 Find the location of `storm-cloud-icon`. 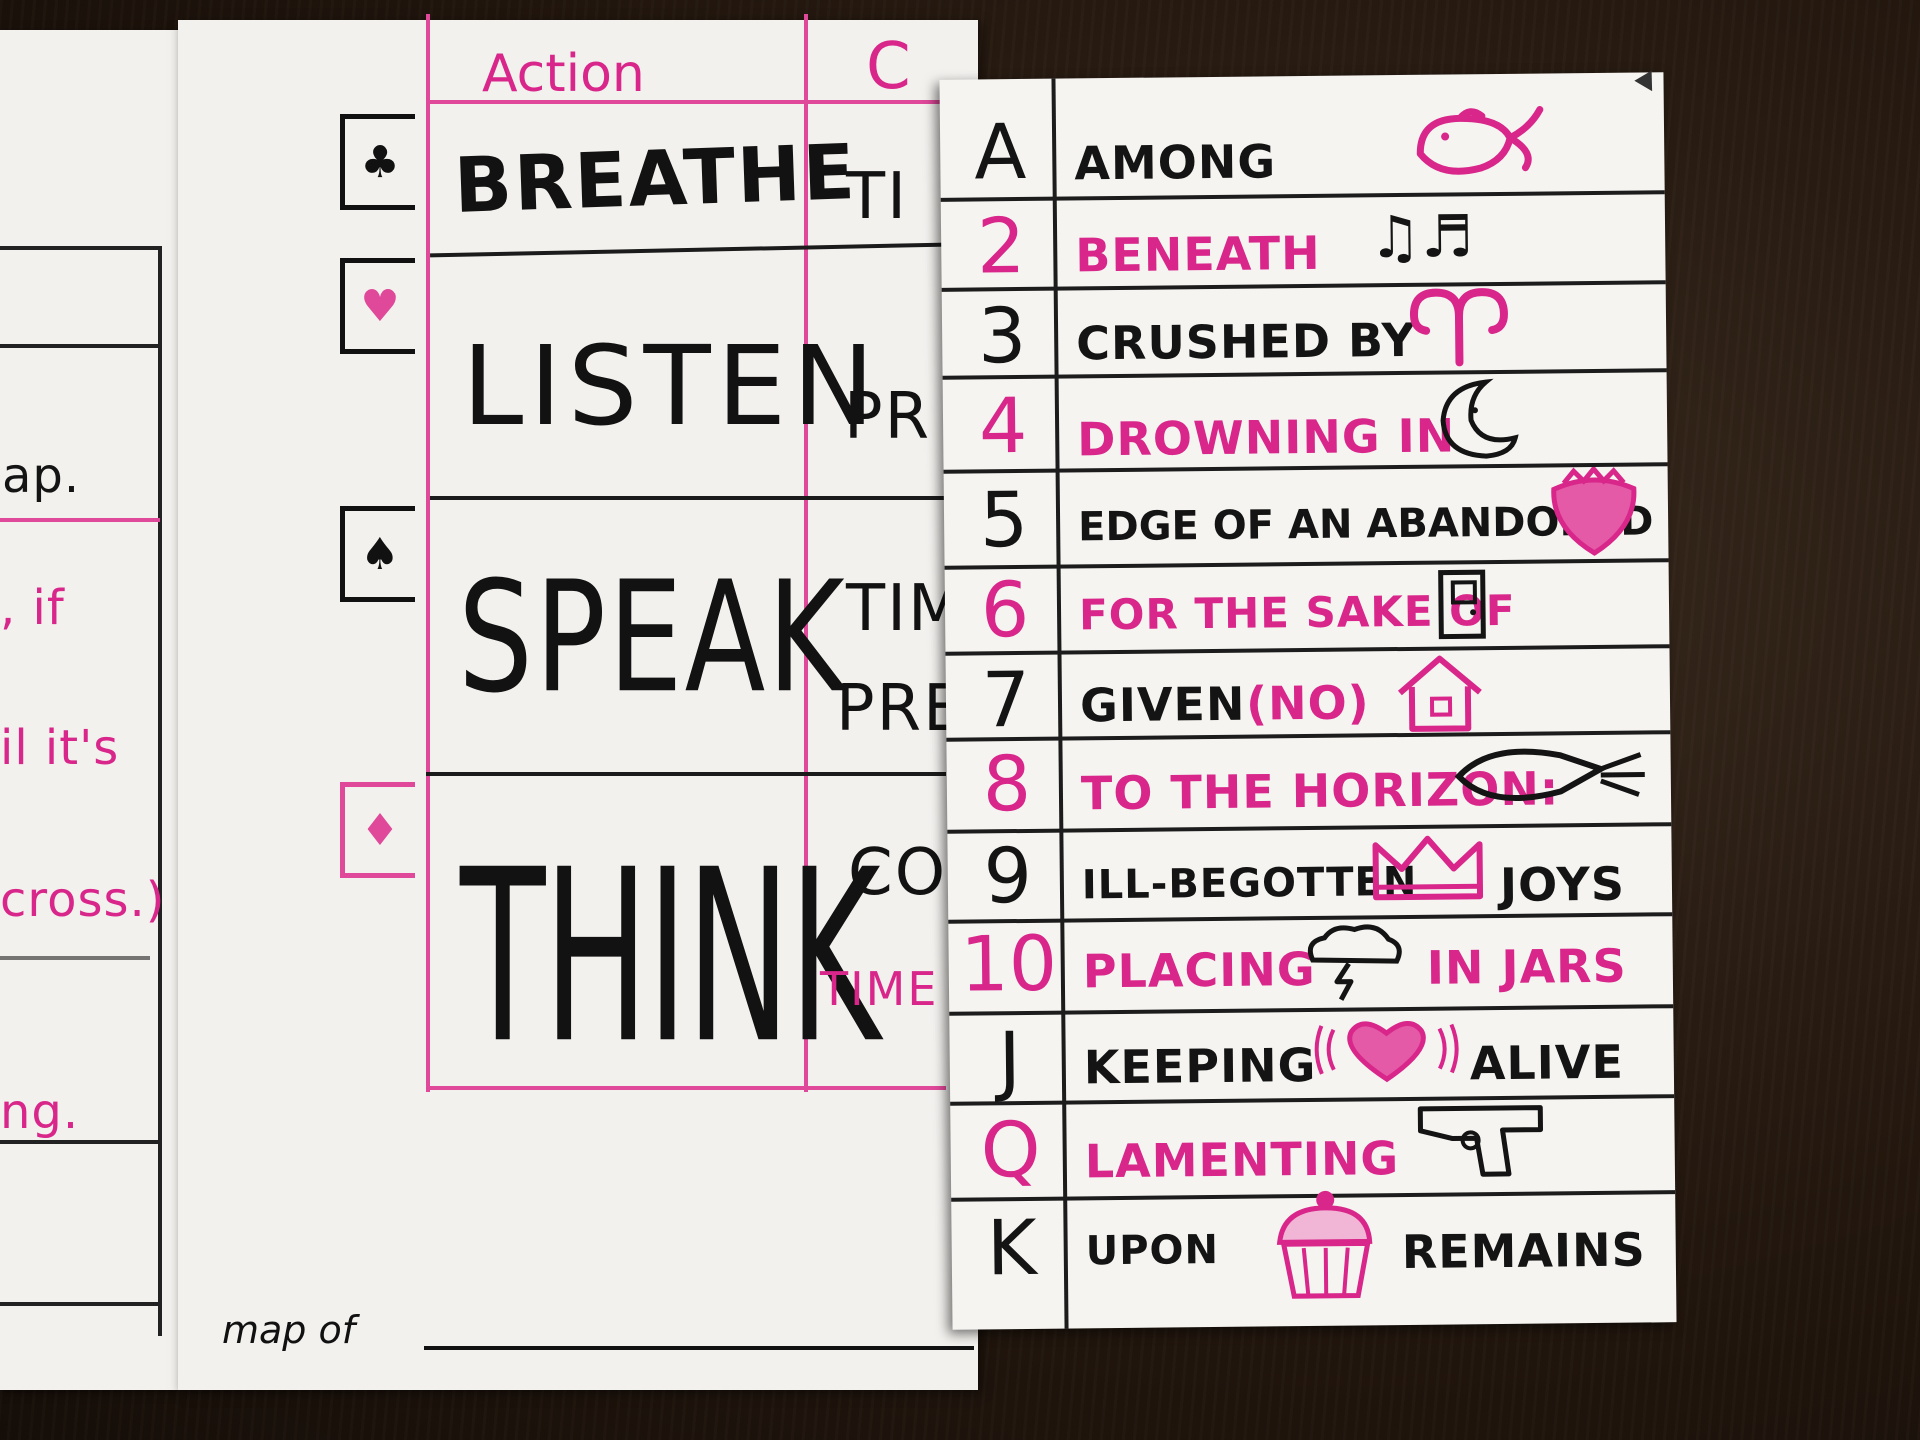

storm-cloud-icon is located at coordinates (1354, 962).